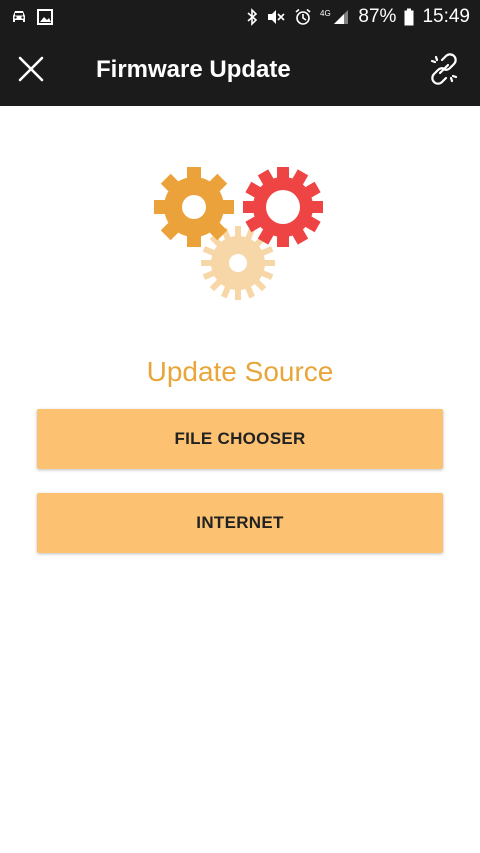  I want to click on gears-illustration, so click(240, 235).